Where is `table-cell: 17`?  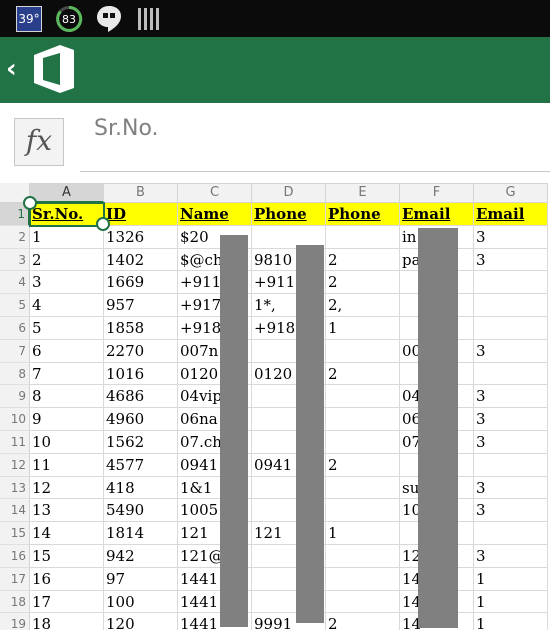 table-cell: 17 is located at coordinates (67, 602).